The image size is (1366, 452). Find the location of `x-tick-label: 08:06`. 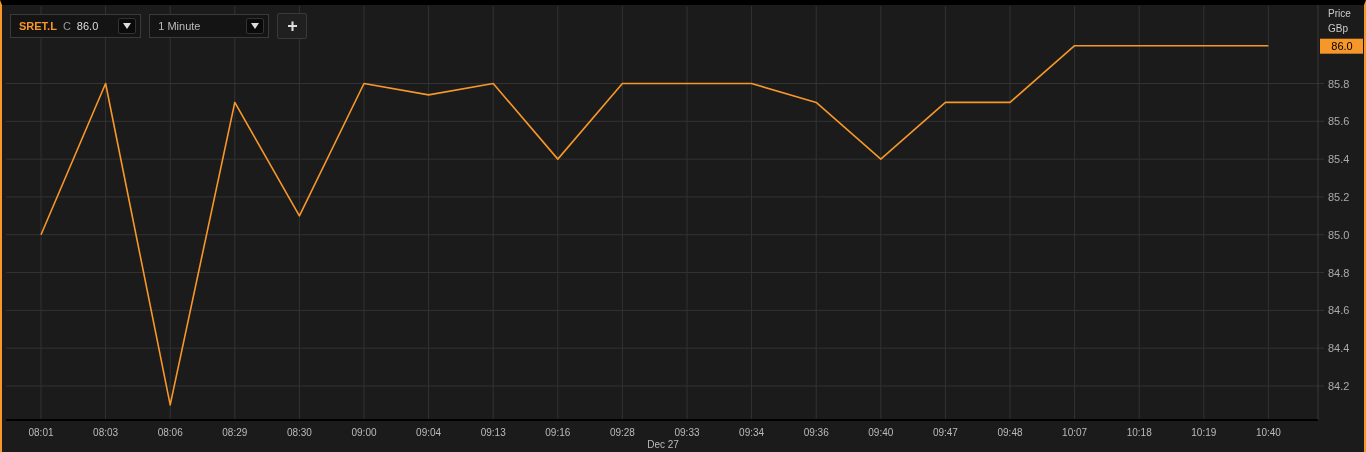

x-tick-label: 08:06 is located at coordinates (170, 432).